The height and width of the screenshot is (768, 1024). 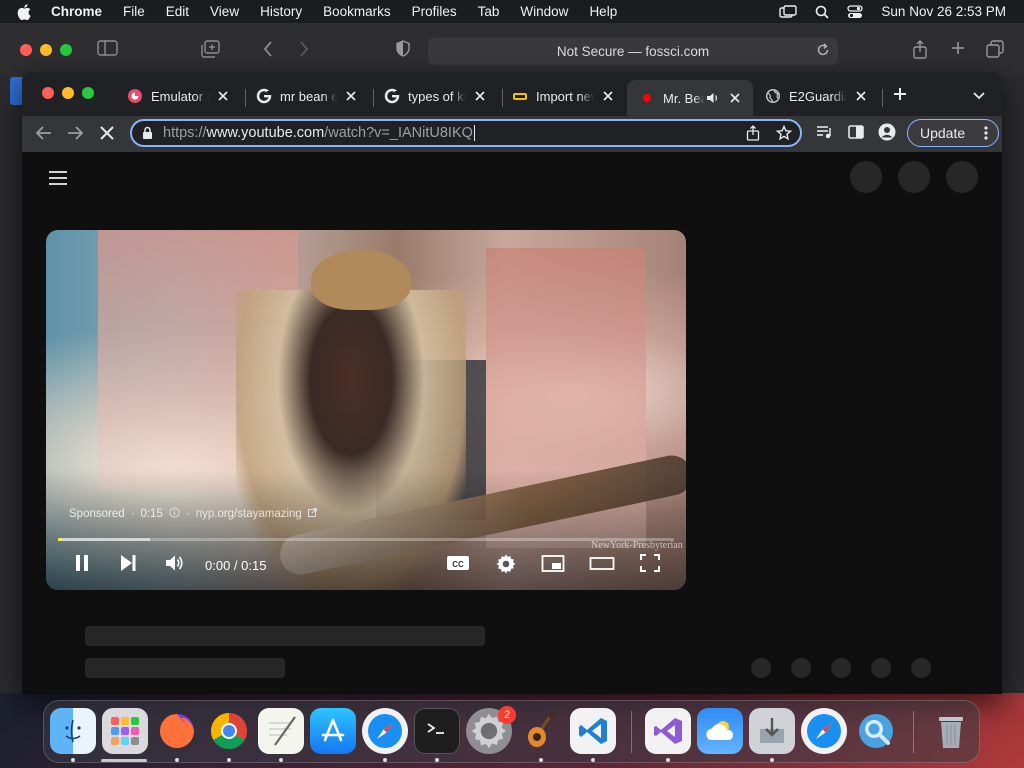 What do you see at coordinates (511, 731) in the screenshot?
I see `macos-dock: 2` at bounding box center [511, 731].